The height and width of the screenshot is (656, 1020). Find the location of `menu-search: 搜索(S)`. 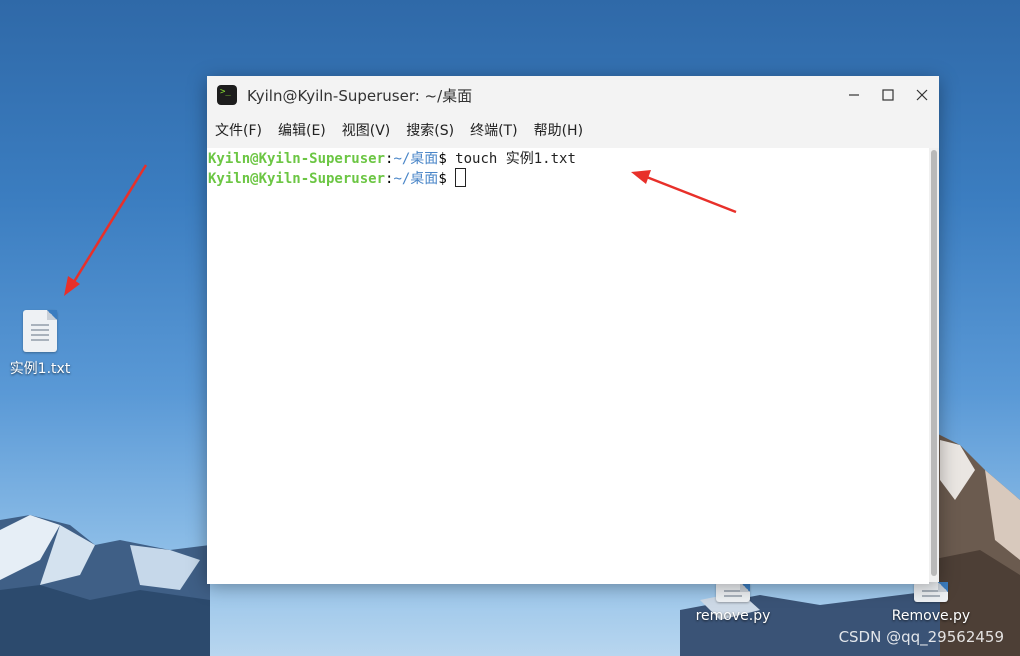

menu-search: 搜索(S) is located at coordinates (430, 130).